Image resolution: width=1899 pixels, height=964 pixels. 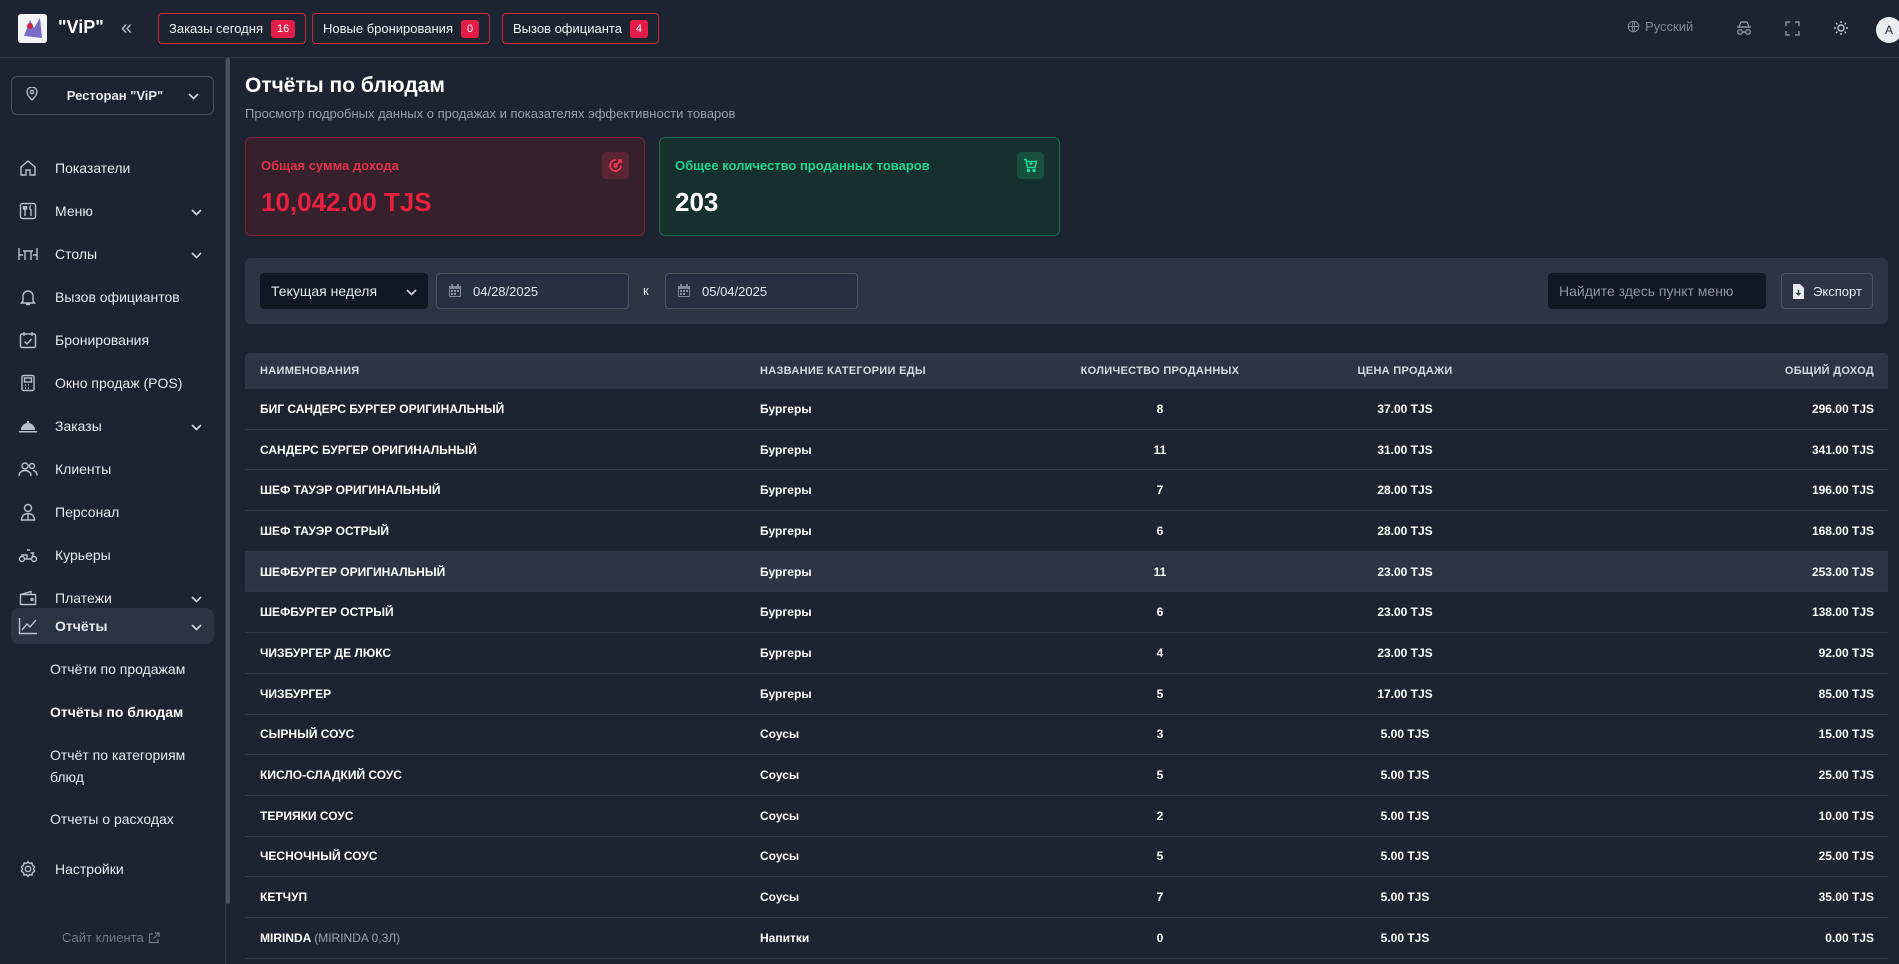 What do you see at coordinates (1066, 694) in the screenshot?
I see `table-row: ЧИЗБУРГЕР Бургеры 5 17.00 TJS 85.00 TJS` at bounding box center [1066, 694].